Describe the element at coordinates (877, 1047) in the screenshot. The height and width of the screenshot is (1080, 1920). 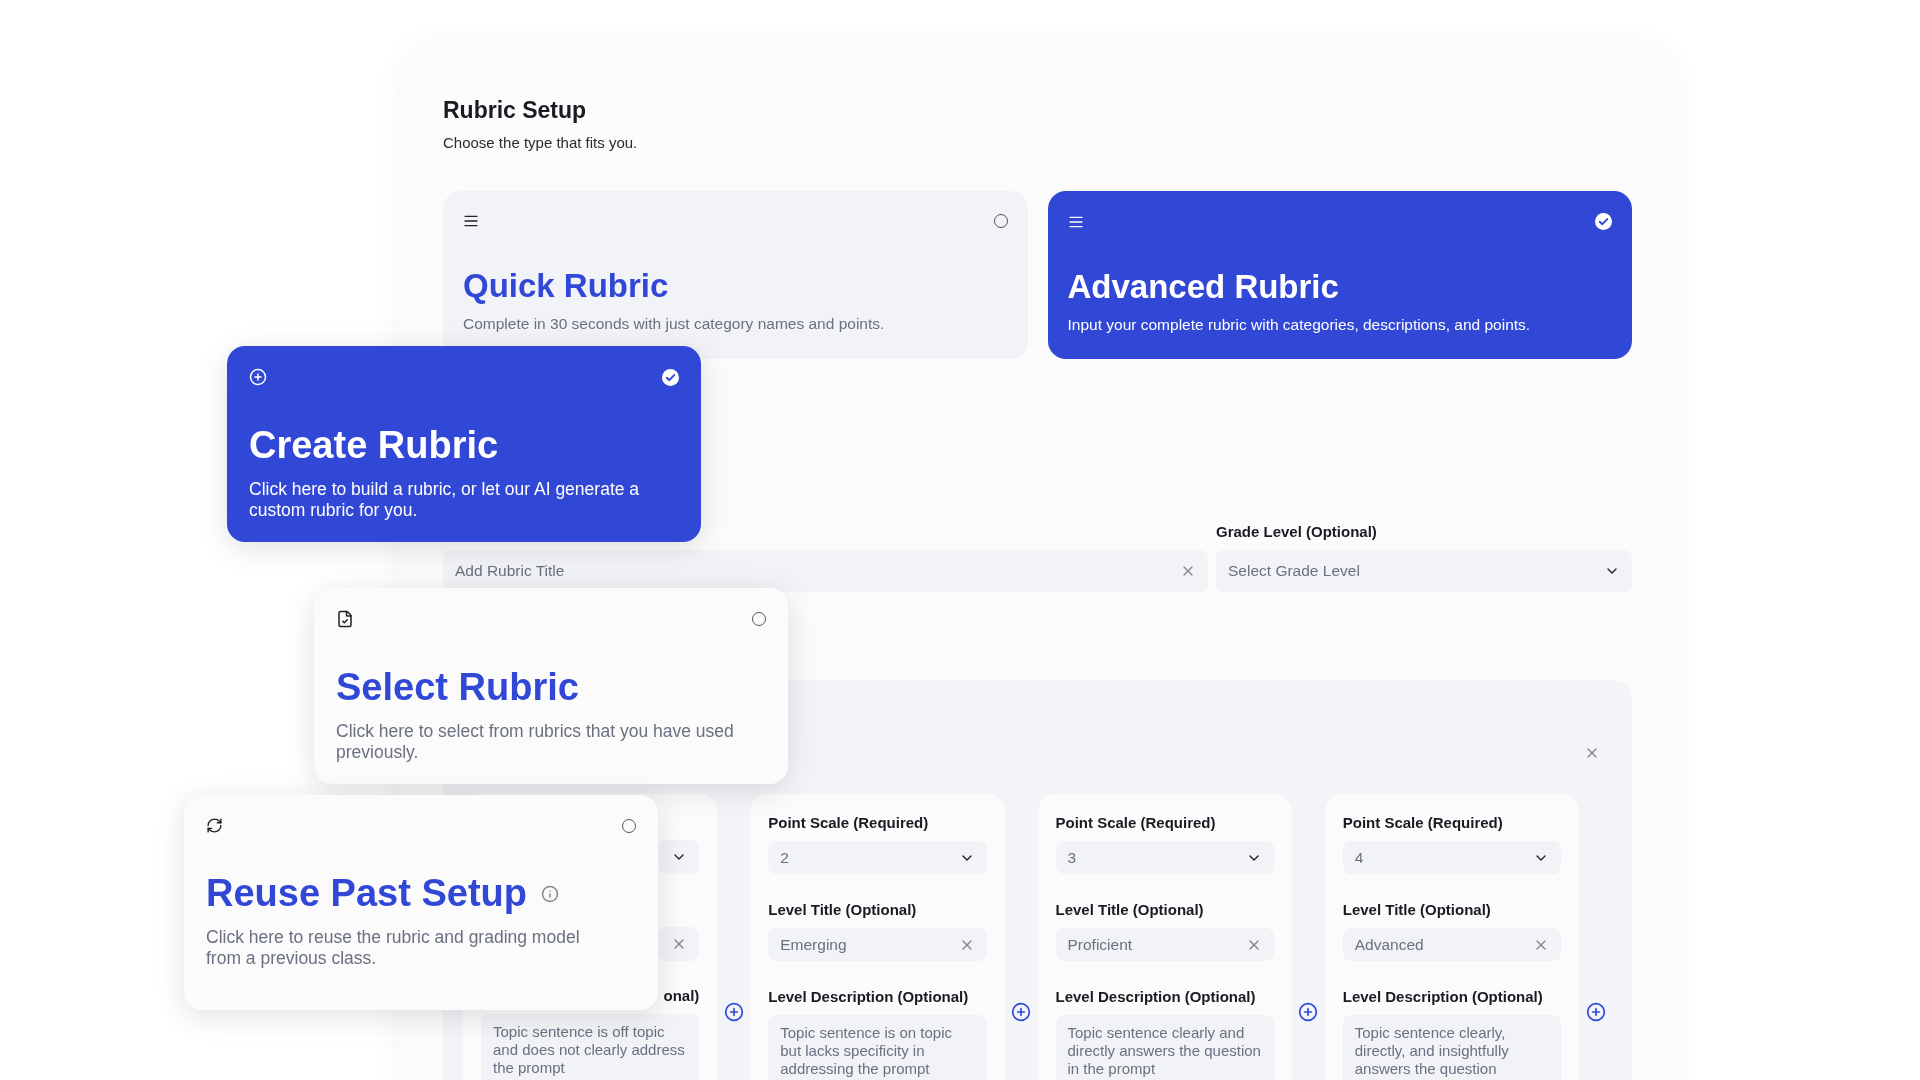
I see `level-description-field: Topic sentence is on topic but lacks specificity in addressing the prompt` at that location.